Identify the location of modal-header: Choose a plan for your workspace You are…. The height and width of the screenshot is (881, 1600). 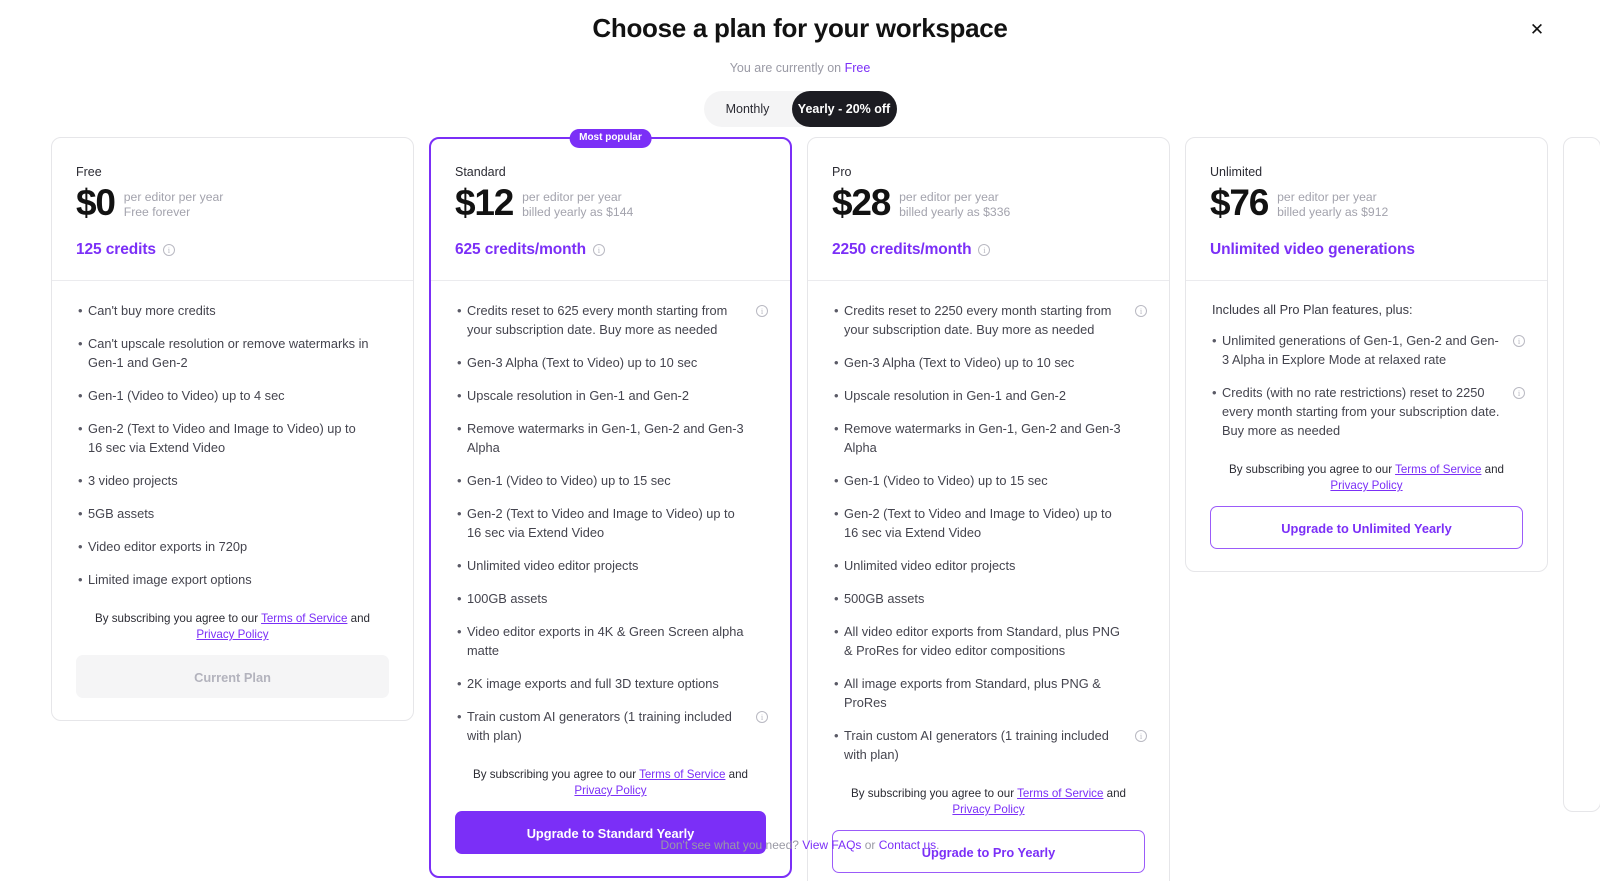
(800, 63).